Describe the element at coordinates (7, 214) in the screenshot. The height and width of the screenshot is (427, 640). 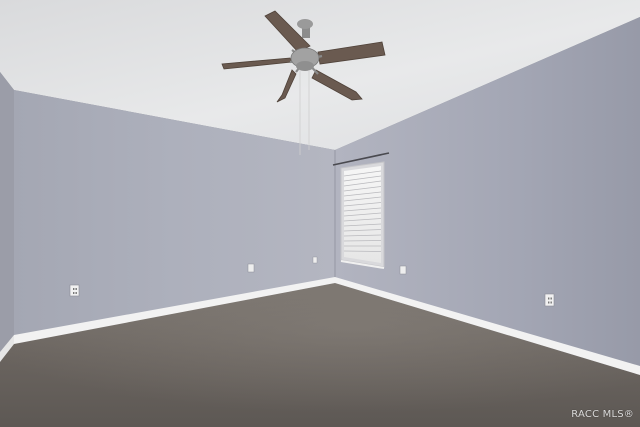
I see `far-left-wall` at that location.